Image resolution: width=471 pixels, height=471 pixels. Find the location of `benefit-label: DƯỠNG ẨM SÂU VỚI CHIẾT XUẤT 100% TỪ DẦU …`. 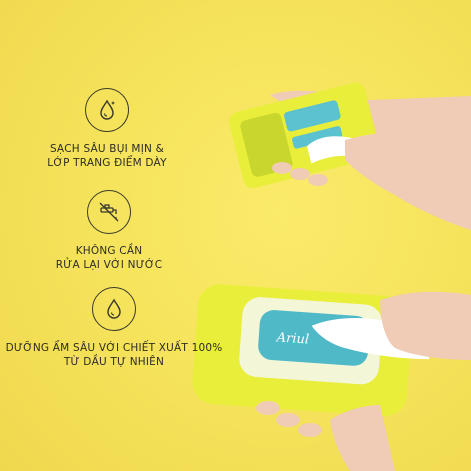

benefit-label: DƯỠNG ẨM SÂU VỚI CHIẾT XUẤT 100% TỪ DẦU … is located at coordinates (114, 355).